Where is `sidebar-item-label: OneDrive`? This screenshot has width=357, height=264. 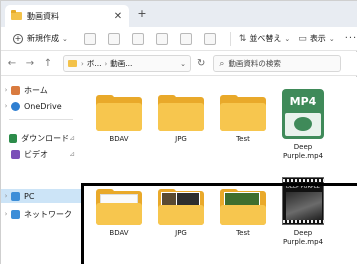 sidebar-item-label: OneDrive is located at coordinates (43, 106).